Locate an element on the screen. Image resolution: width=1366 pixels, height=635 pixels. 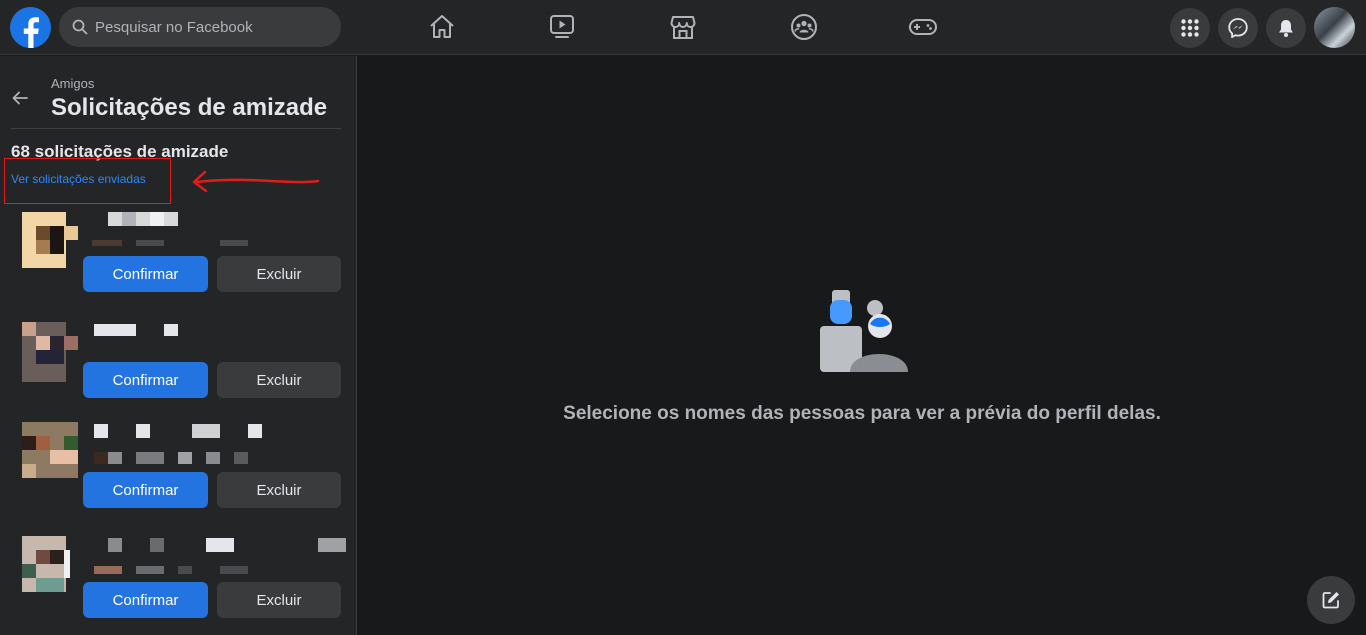
menu-grid-icon is located at coordinates (1190, 28).